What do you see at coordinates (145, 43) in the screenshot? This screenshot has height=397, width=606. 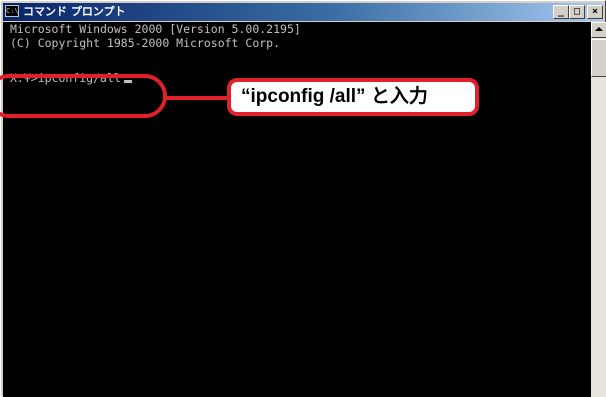 I see `console-line-copyright: (C) Copyright 1985-2000 Microsoft Corp.` at bounding box center [145, 43].